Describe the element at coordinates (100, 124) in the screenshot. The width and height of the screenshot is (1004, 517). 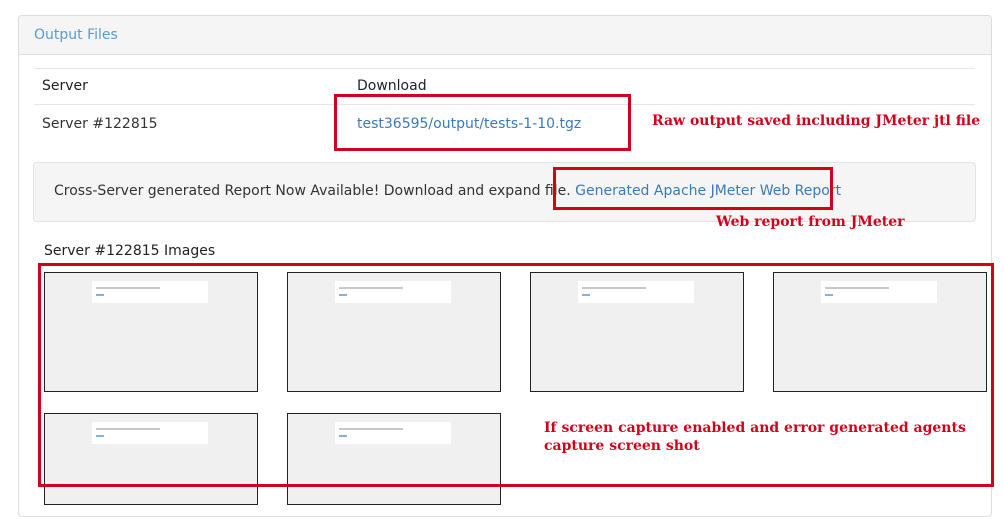
I see `server-cell: Server #122815` at that location.